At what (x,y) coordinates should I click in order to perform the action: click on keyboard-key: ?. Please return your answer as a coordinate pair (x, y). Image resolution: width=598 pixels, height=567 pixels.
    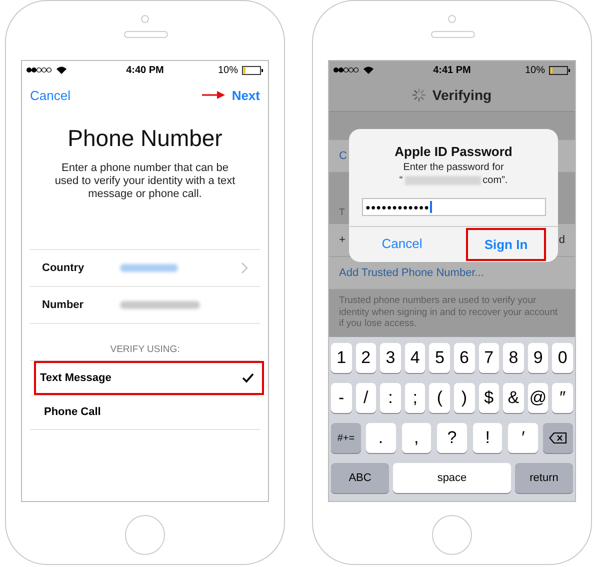
    Looking at the image, I should click on (452, 438).